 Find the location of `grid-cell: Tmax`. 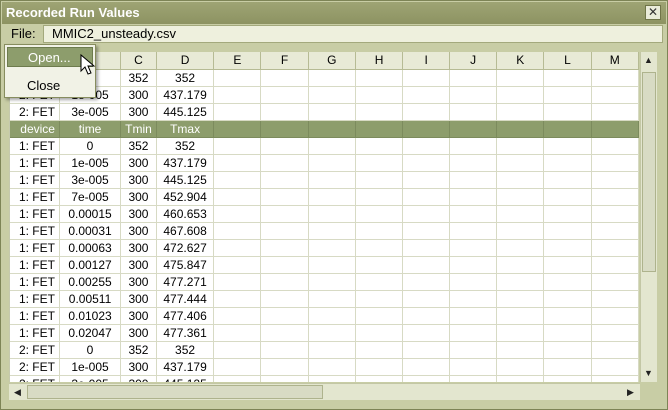

grid-cell: Tmax is located at coordinates (185, 129).